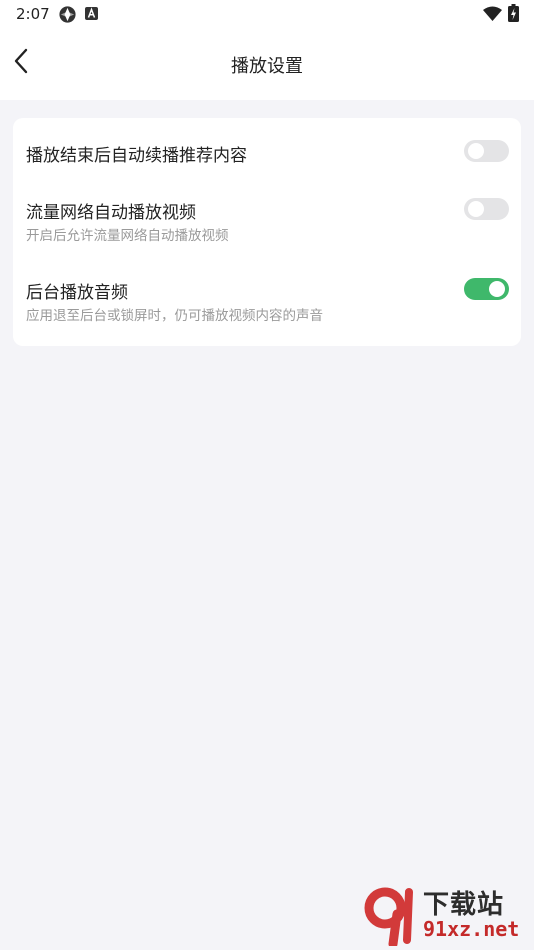 This screenshot has width=534, height=950. What do you see at coordinates (392, 918) in the screenshot?
I see `watermark-logo-icon` at bounding box center [392, 918].